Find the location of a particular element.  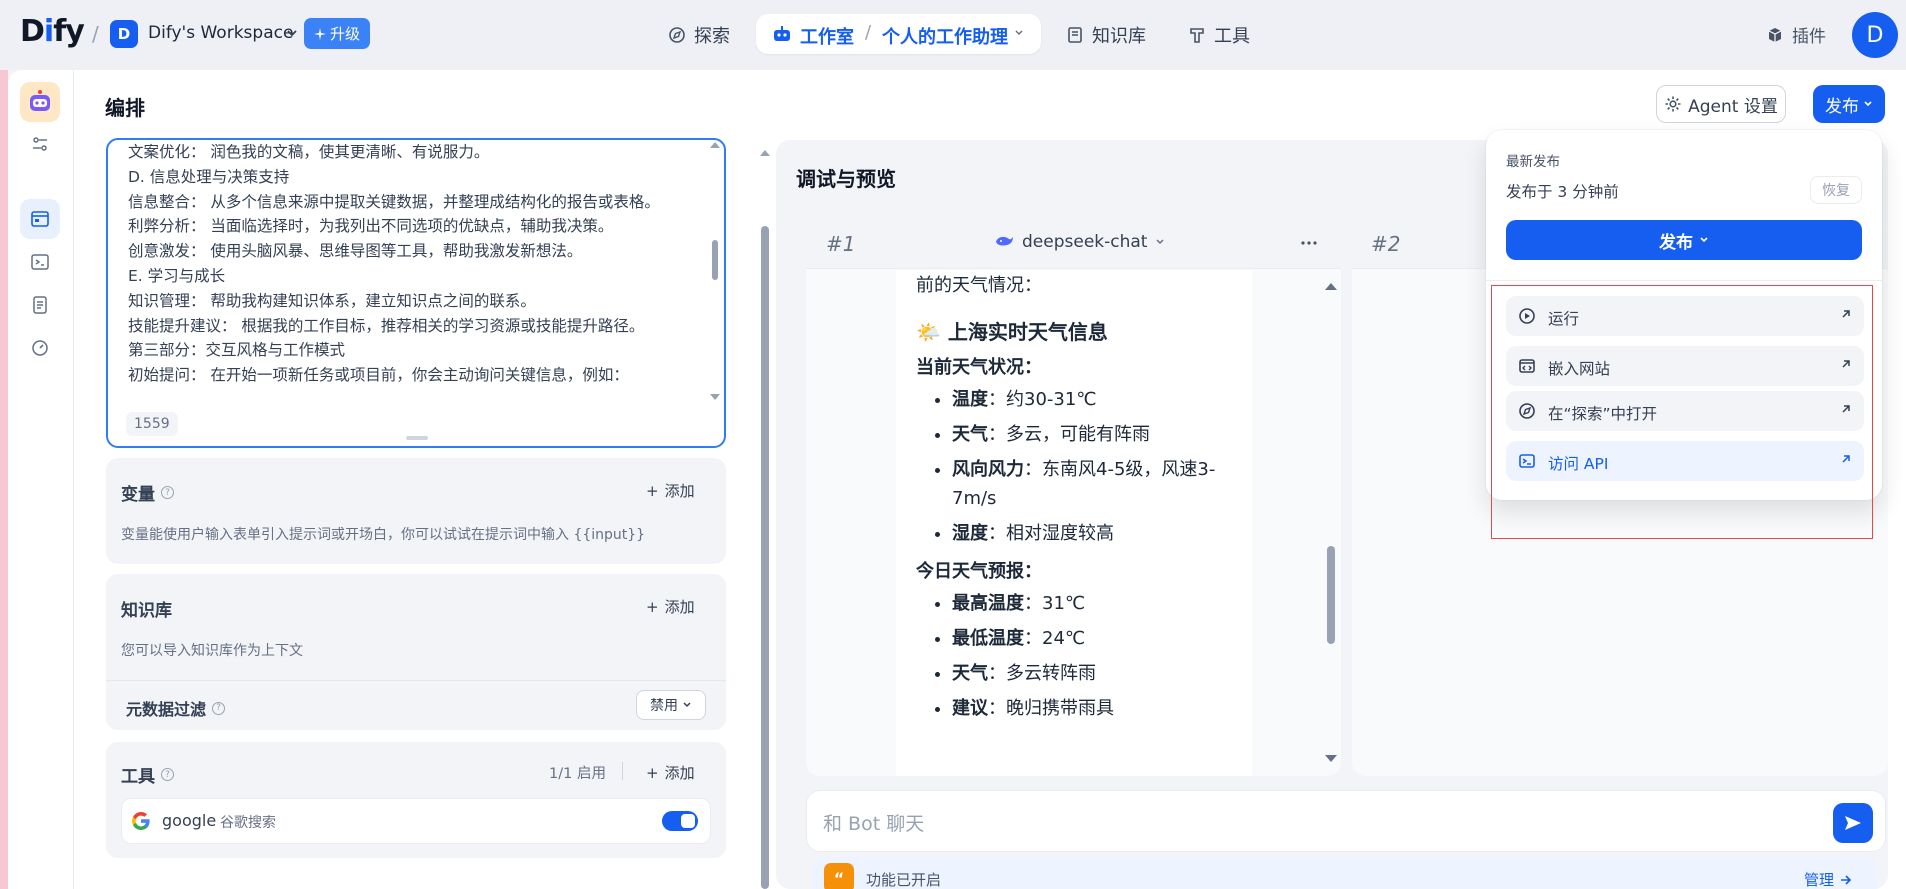

metadata-filter-title: 元数据过滤 ? is located at coordinates (176, 708).